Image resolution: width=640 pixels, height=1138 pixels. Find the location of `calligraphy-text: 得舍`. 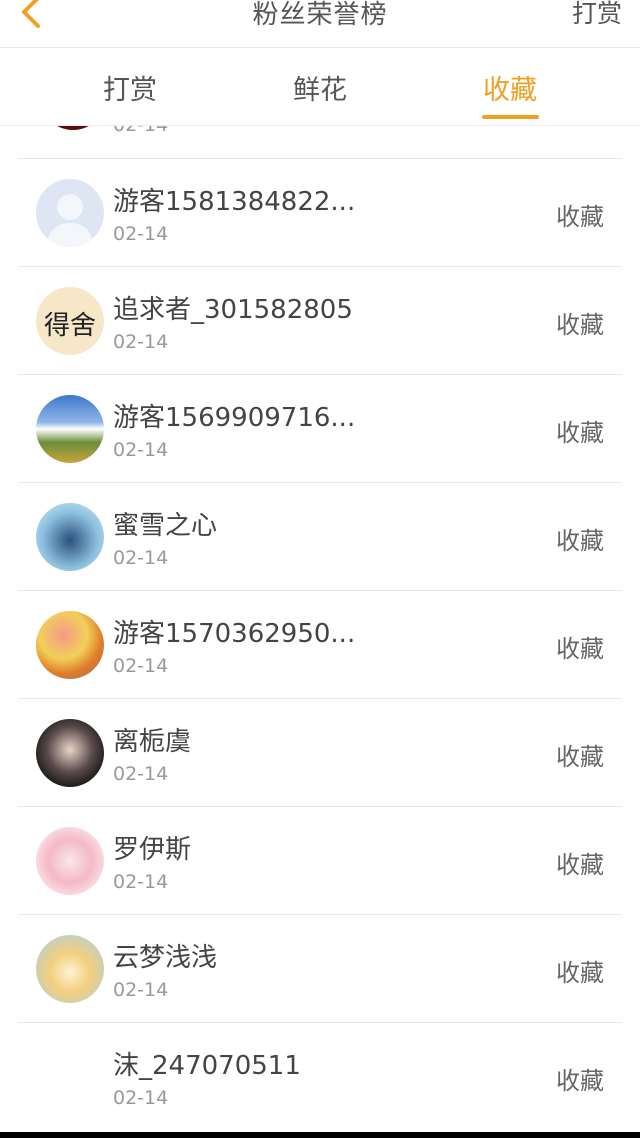

calligraphy-text: 得舍 is located at coordinates (69, 326).